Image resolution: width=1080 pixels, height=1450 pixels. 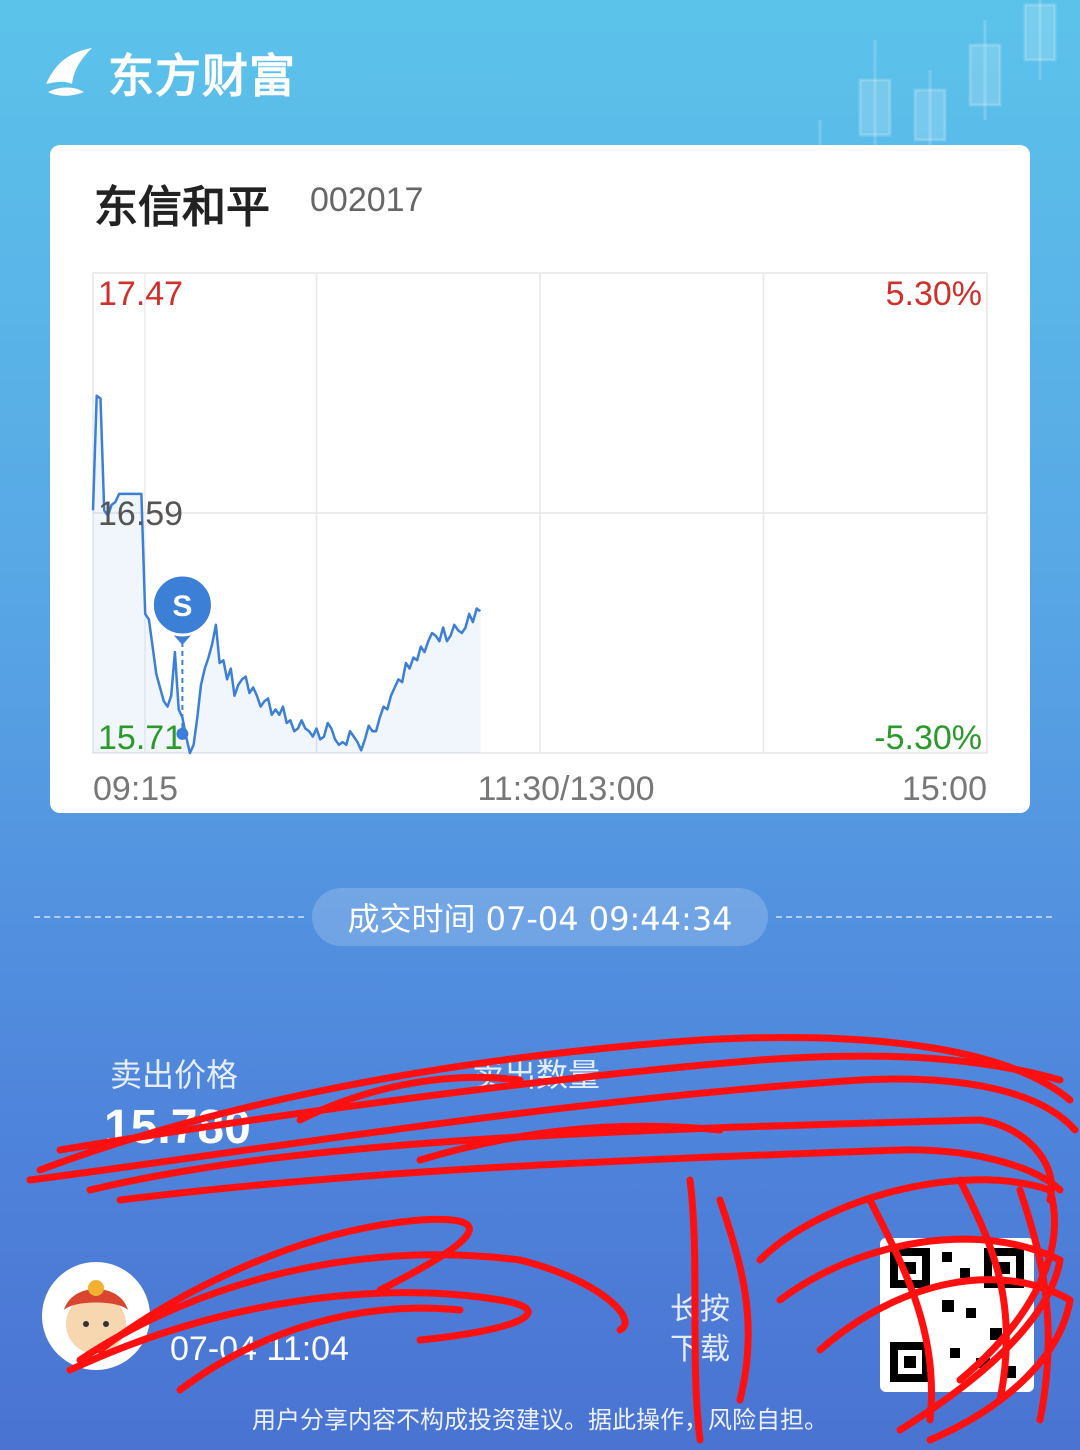 I want to click on y-label-top: 17.47, so click(x=140, y=294).